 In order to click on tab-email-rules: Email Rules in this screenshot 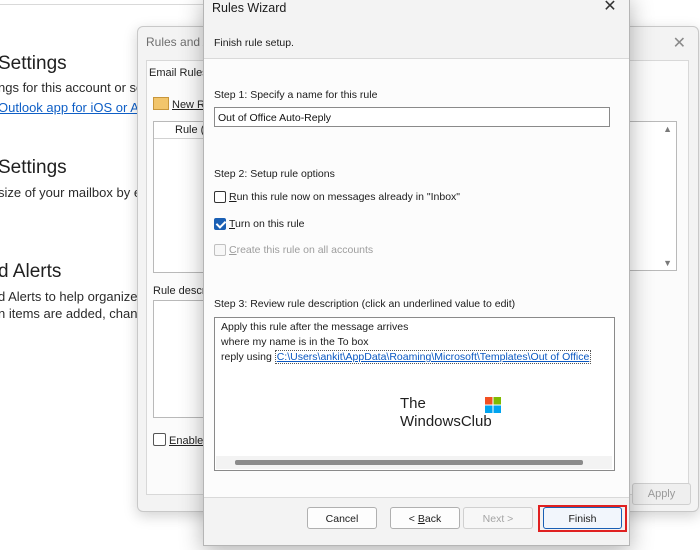, I will do `click(178, 73)`.